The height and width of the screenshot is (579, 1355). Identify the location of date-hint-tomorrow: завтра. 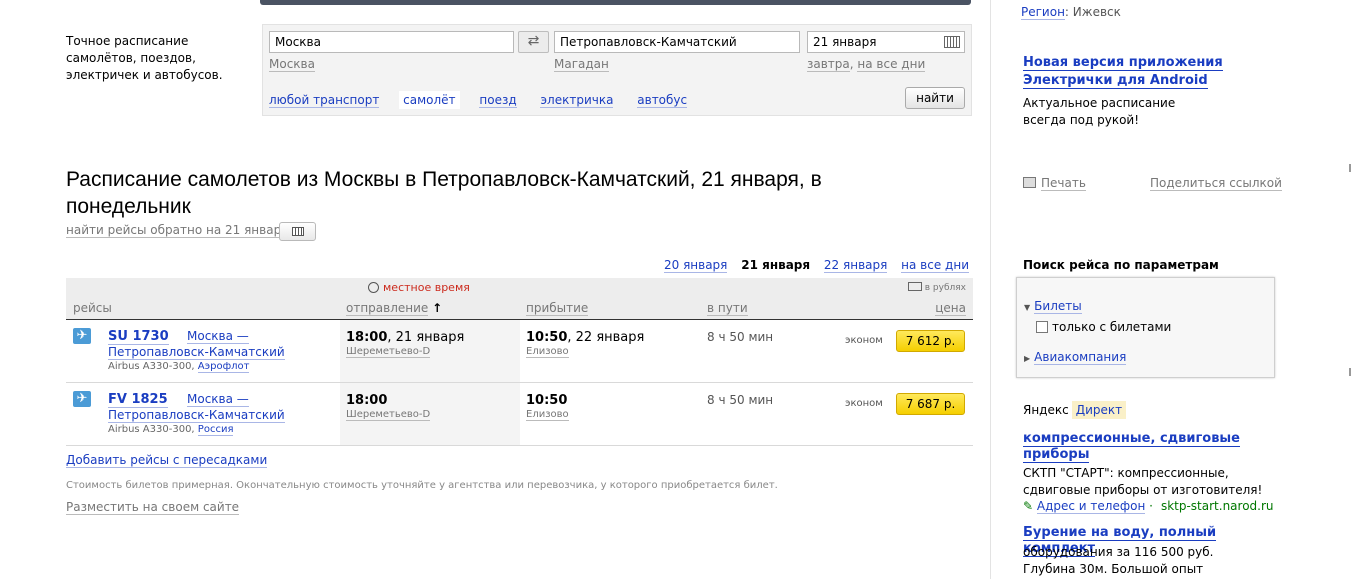
(828, 64).